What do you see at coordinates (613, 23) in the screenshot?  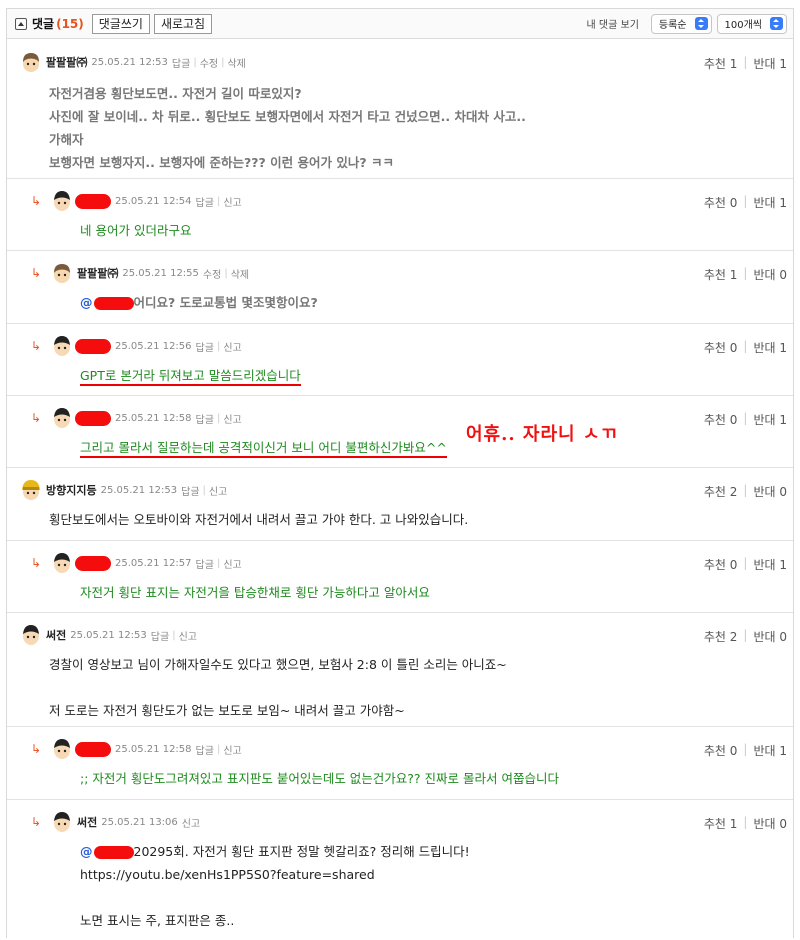 I see `my-comments-link: 내 댓글 보기` at bounding box center [613, 23].